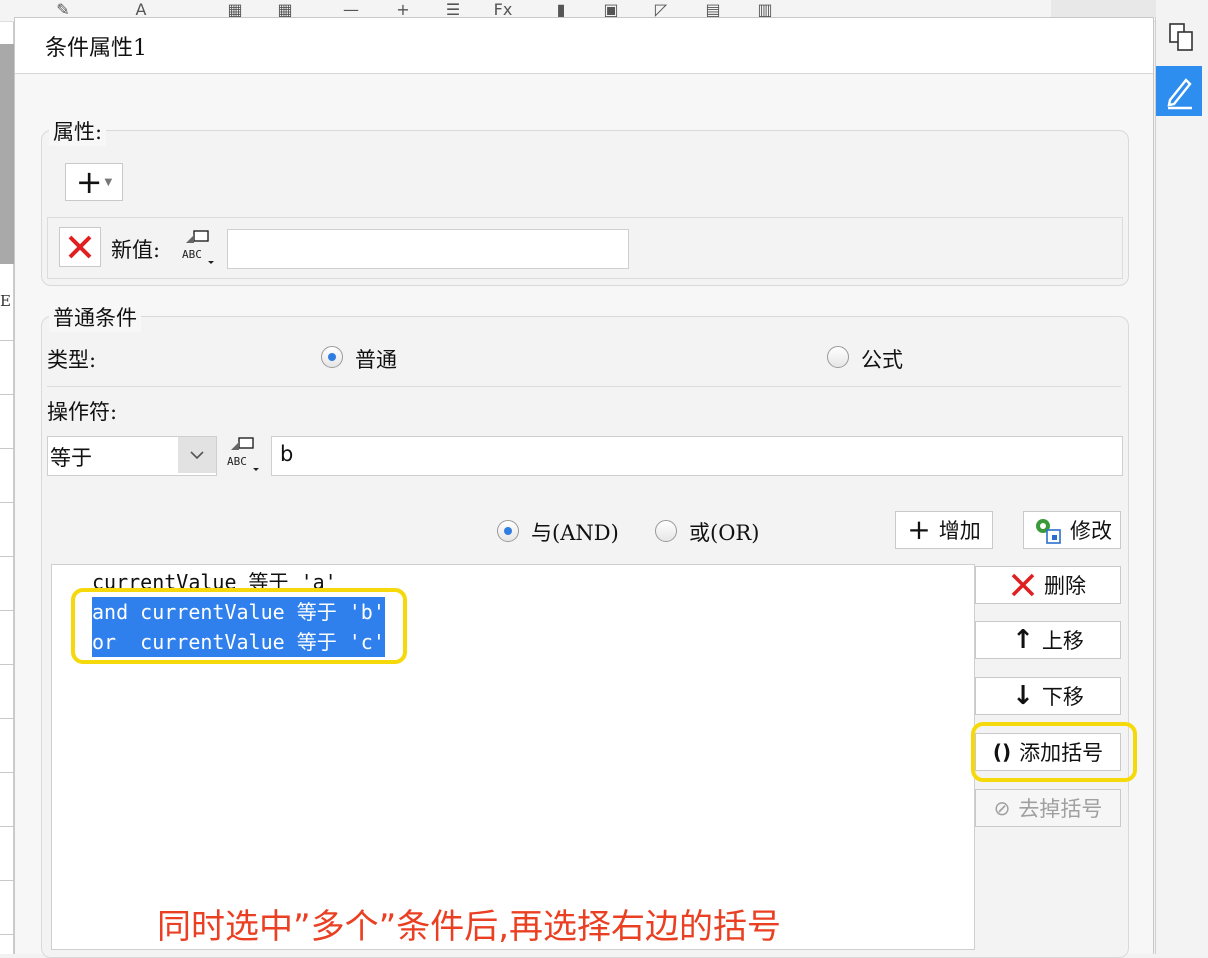 The image size is (1208, 958). I want to click on remove-bracket-icon: ⊘, so click(1002, 808).